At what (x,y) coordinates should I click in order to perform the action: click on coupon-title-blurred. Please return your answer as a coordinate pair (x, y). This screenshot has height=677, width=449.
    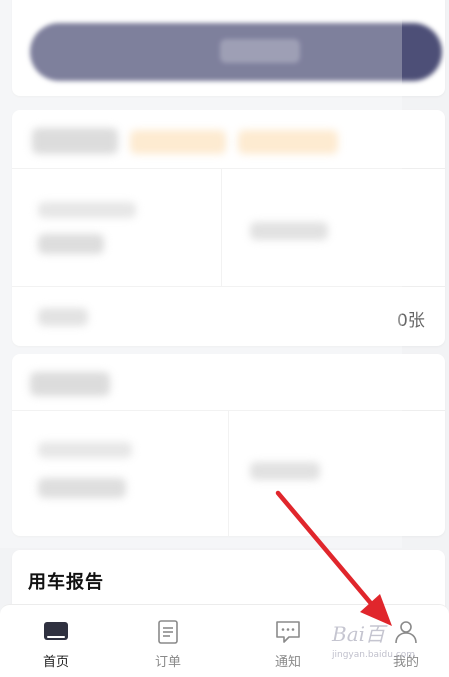
    Looking at the image, I should click on (75, 141).